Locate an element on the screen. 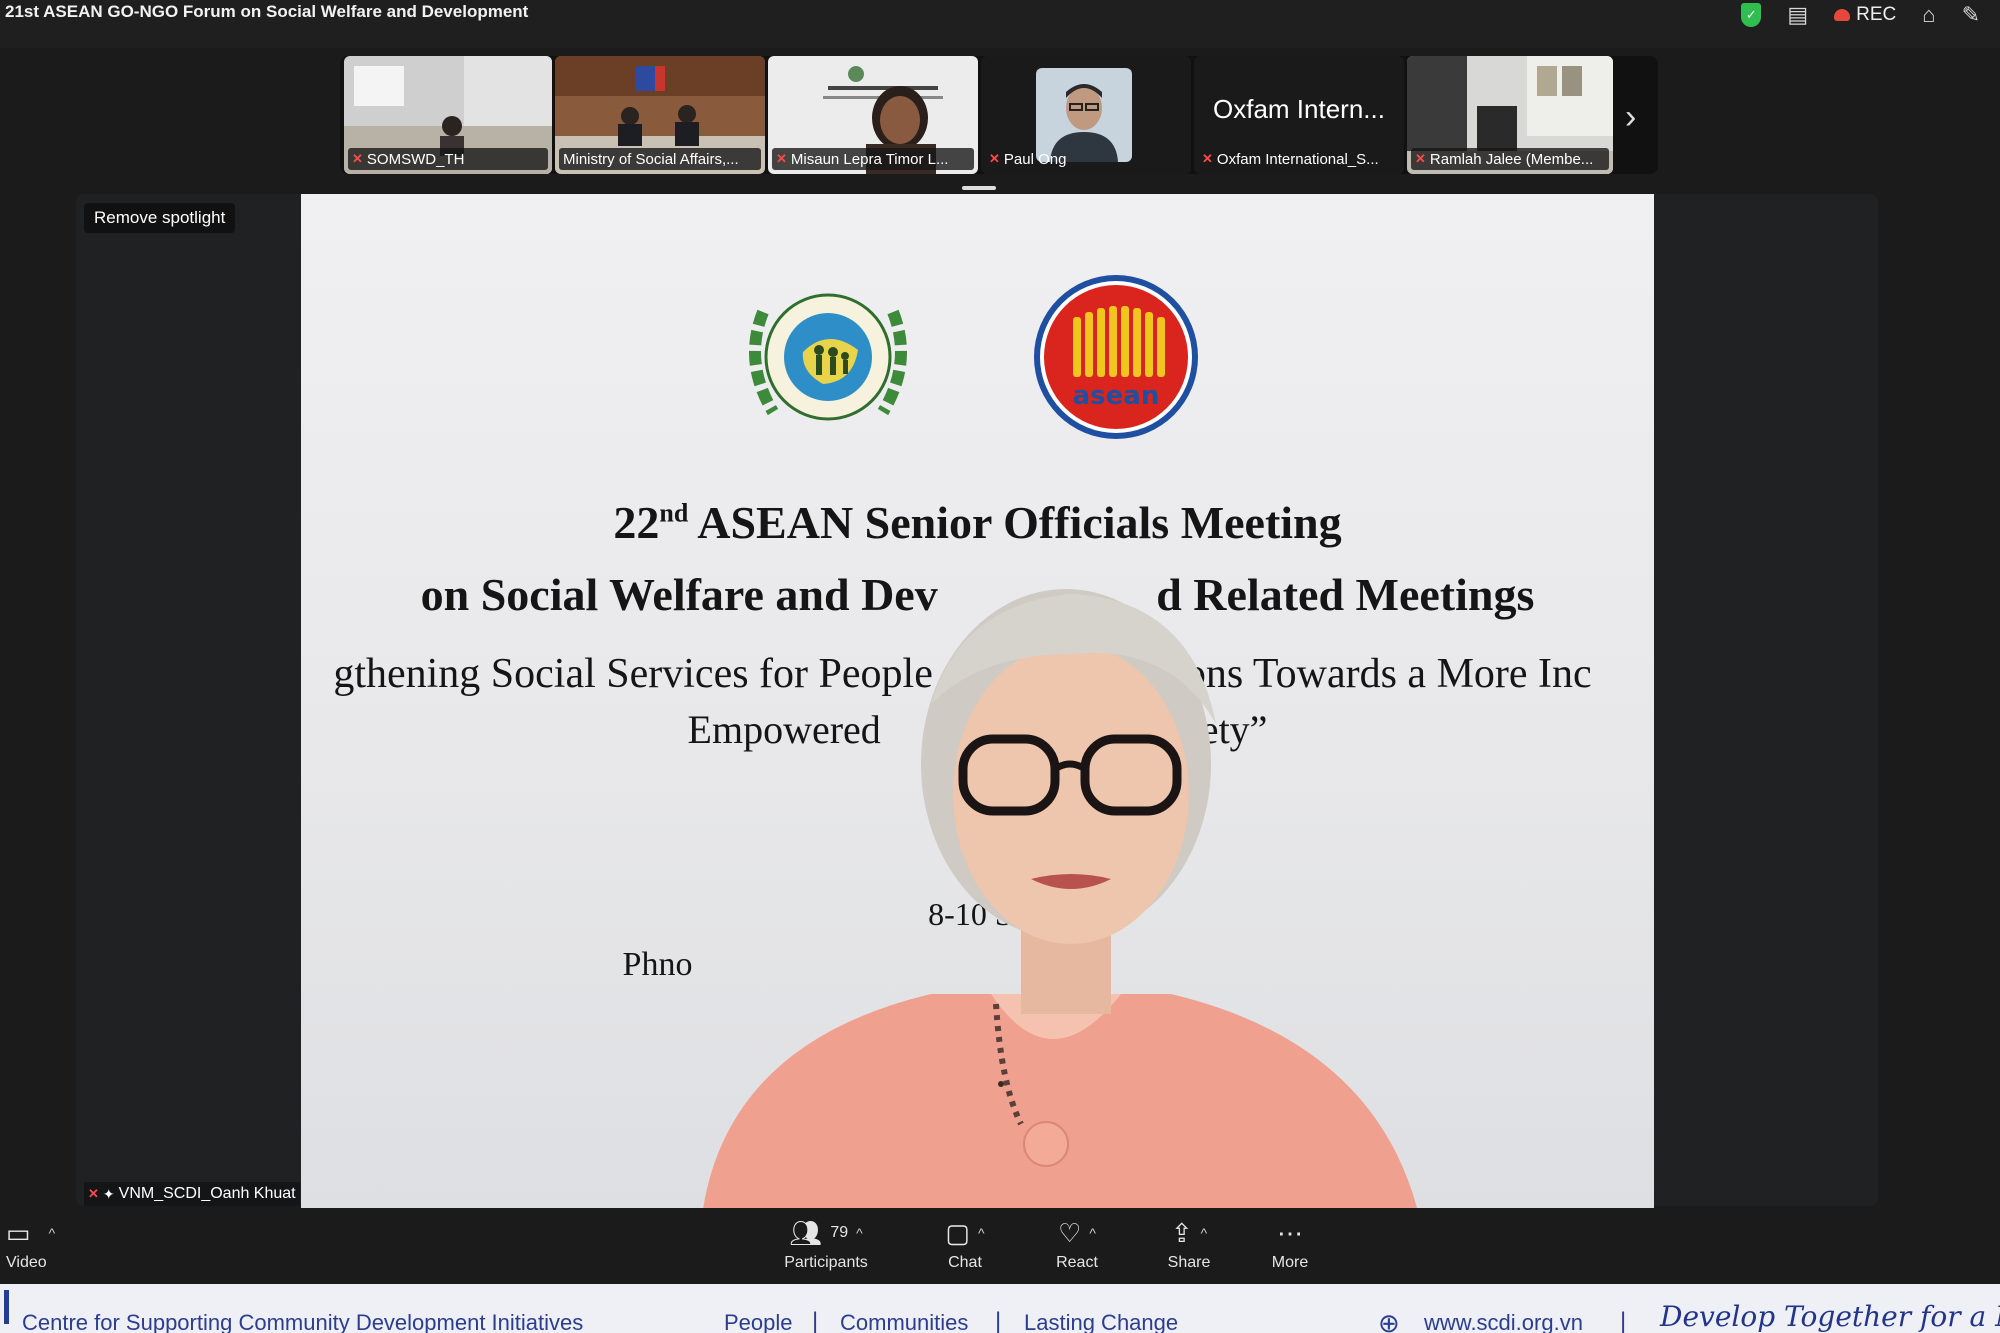 The image size is (2000, 1333). record-cloud-icon is located at coordinates (1842, 15).